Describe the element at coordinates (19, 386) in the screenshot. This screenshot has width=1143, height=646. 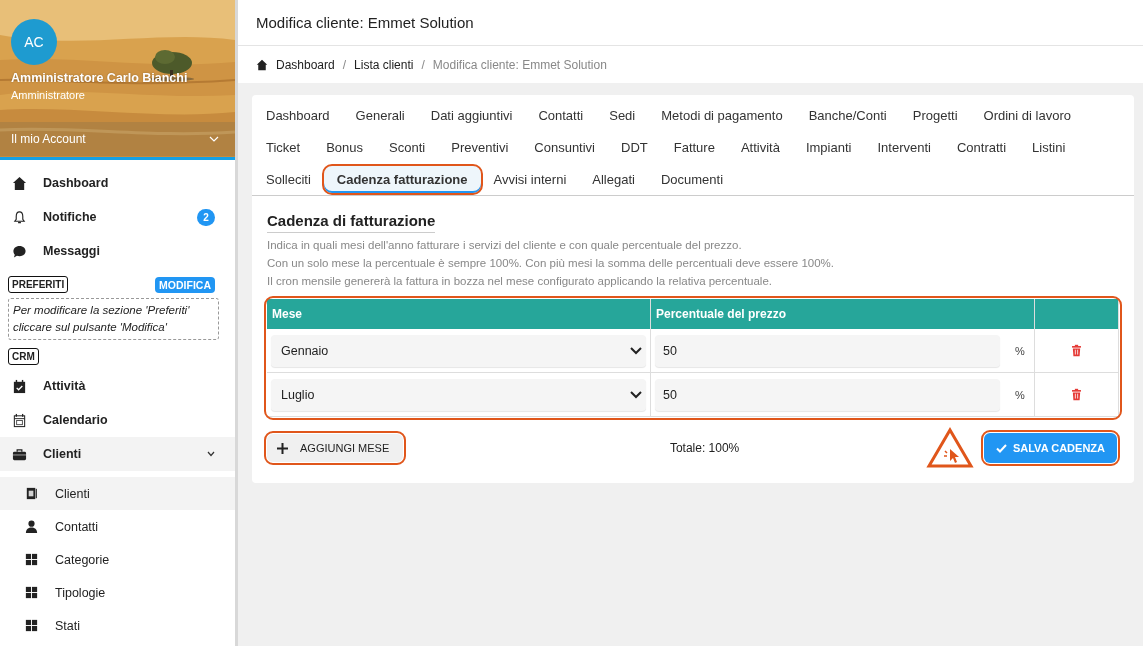
I see `calendar-check-icon` at that location.